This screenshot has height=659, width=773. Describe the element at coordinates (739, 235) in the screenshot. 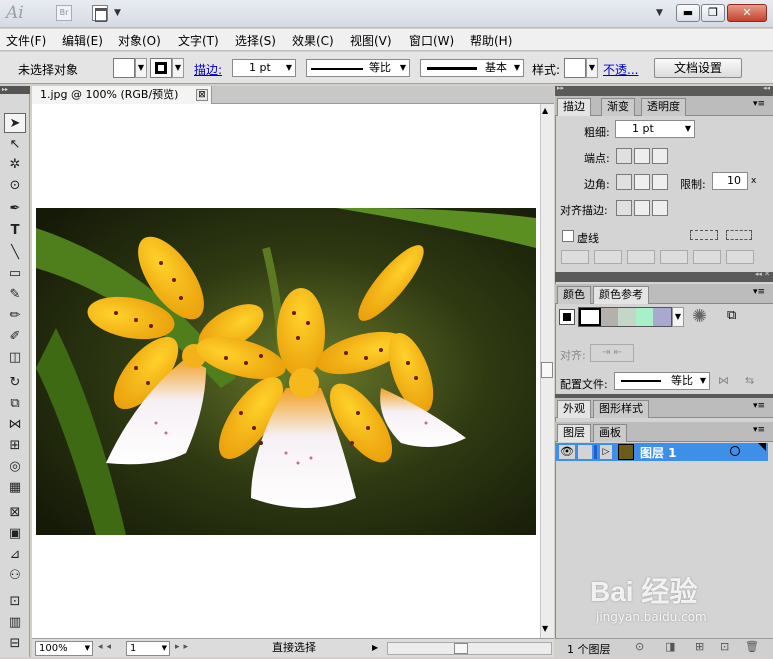

I see `dash-align-icon` at that location.